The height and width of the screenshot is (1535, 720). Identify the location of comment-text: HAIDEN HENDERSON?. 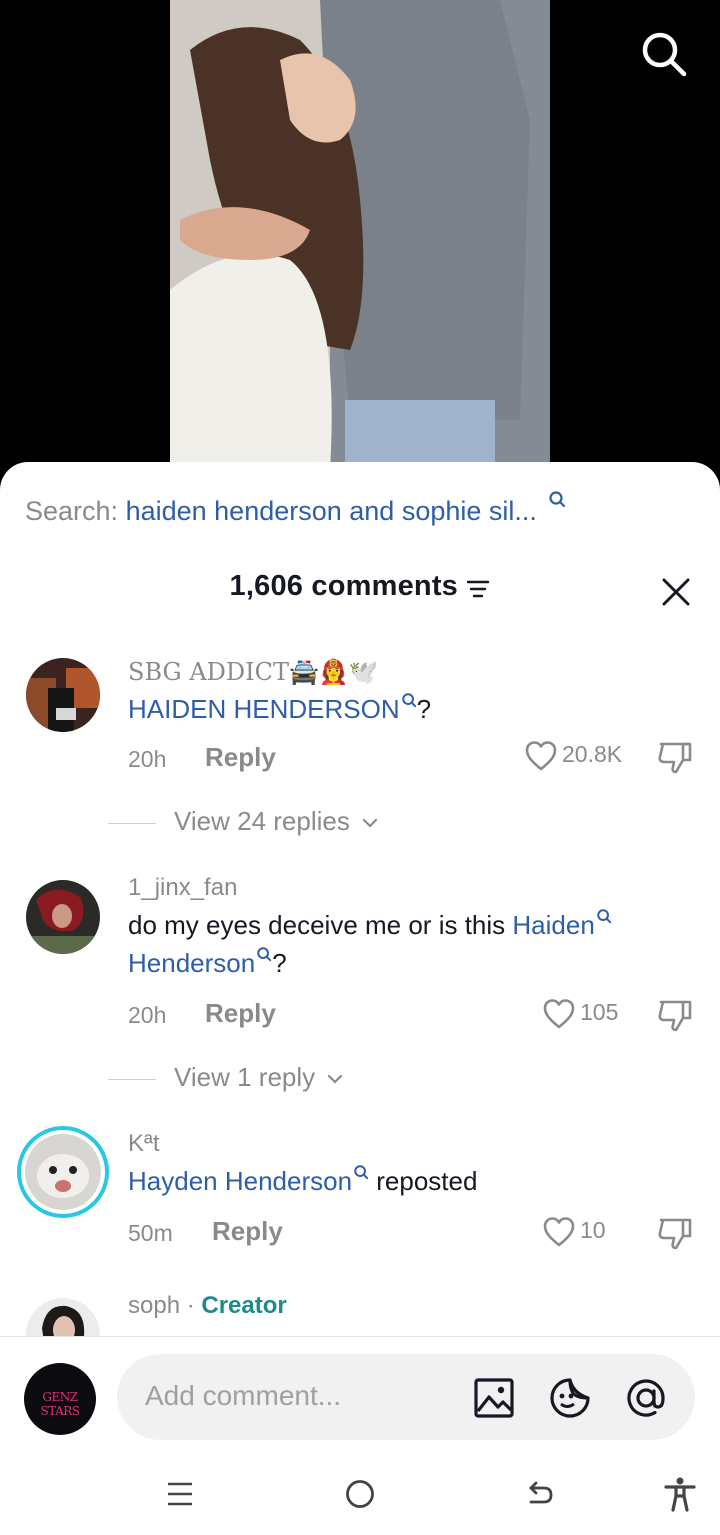
(398, 709).